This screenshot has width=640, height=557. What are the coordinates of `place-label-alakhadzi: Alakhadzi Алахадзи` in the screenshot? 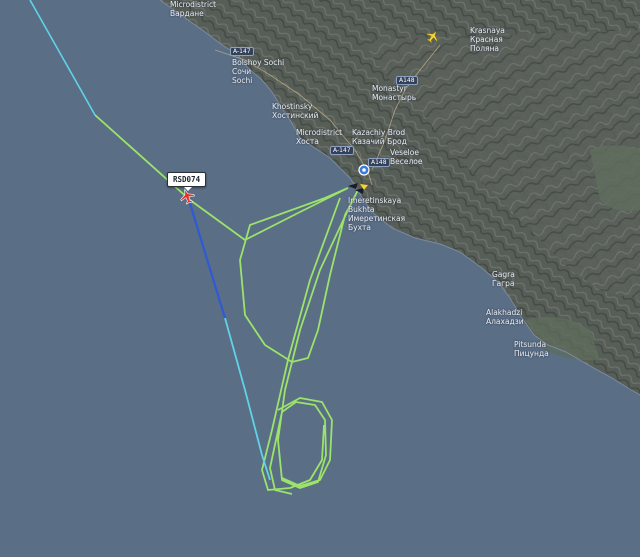 It's located at (505, 317).